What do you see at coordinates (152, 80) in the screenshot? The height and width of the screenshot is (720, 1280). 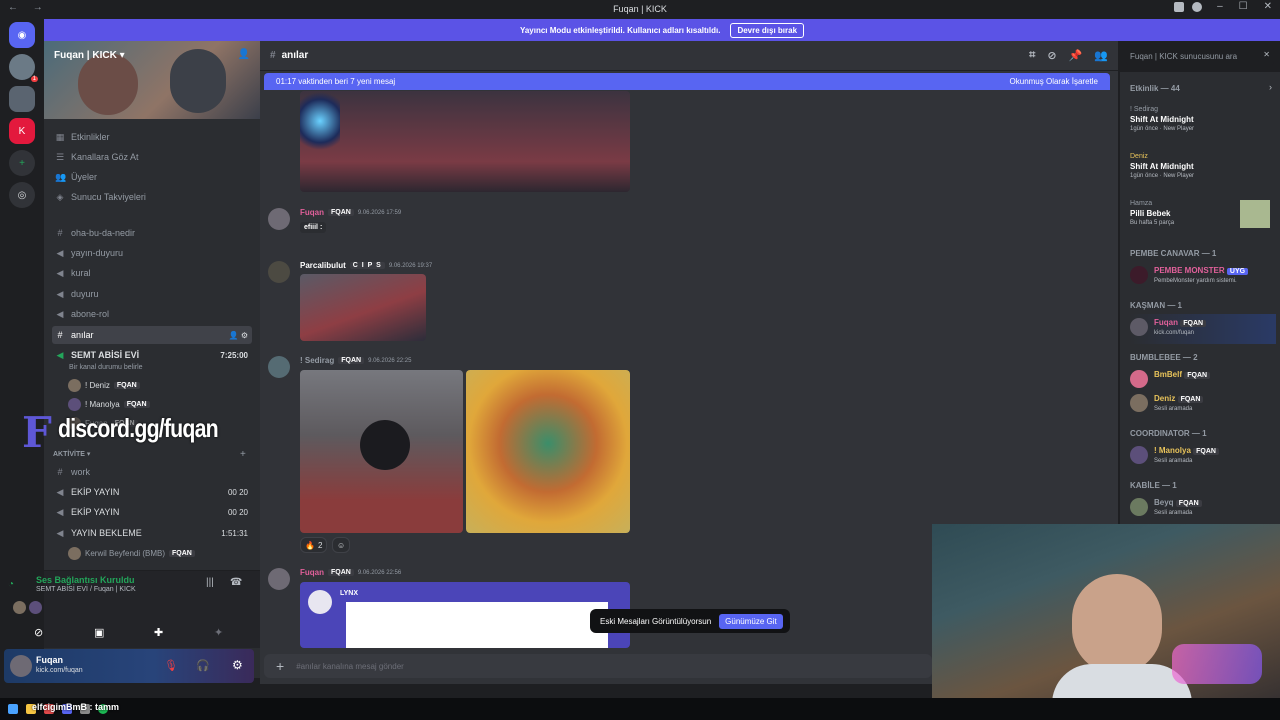 I see `server-header: Fuqan | KICK ▾ 👤` at bounding box center [152, 80].